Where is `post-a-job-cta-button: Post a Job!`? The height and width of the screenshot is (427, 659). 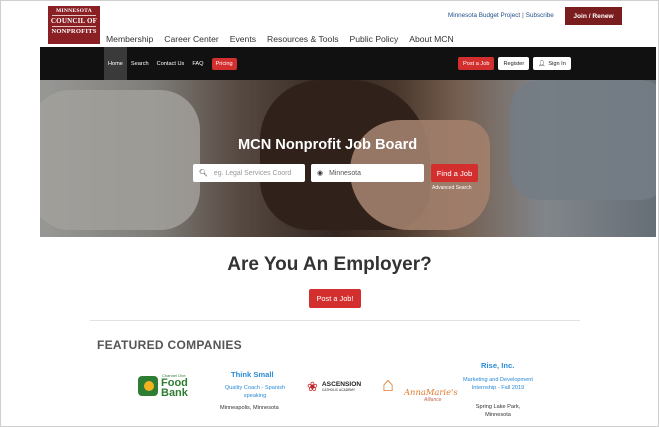
post-a-job-cta-button: Post a Job! is located at coordinates (335, 298).